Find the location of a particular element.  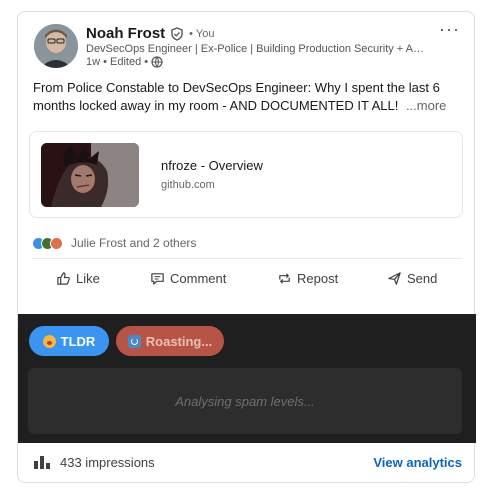

action-bar: Like Comment Repost Send is located at coordinates (247, 281).